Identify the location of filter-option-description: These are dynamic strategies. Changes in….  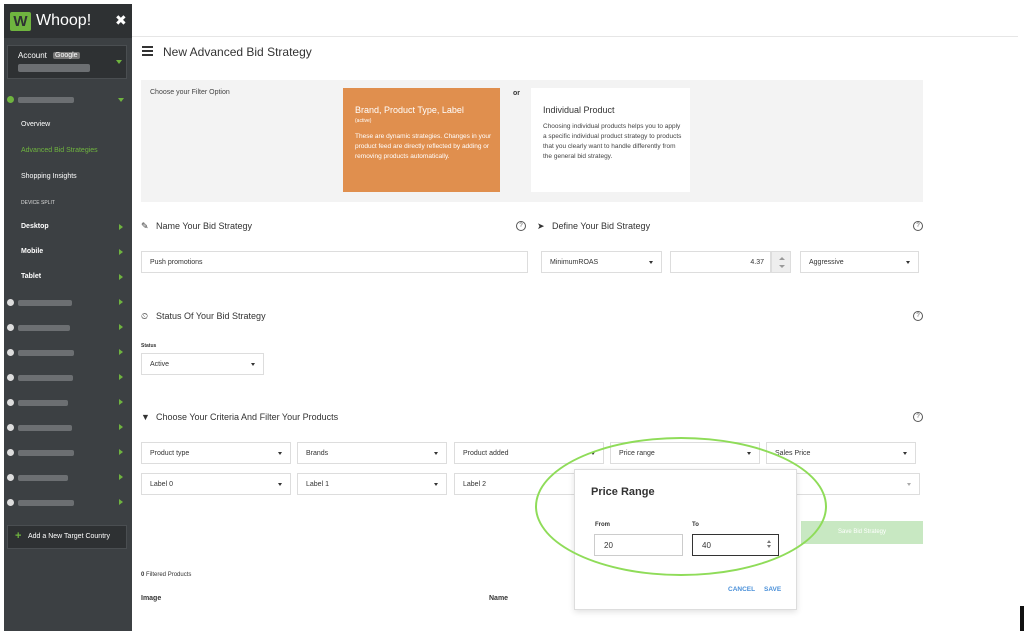
(423, 146).